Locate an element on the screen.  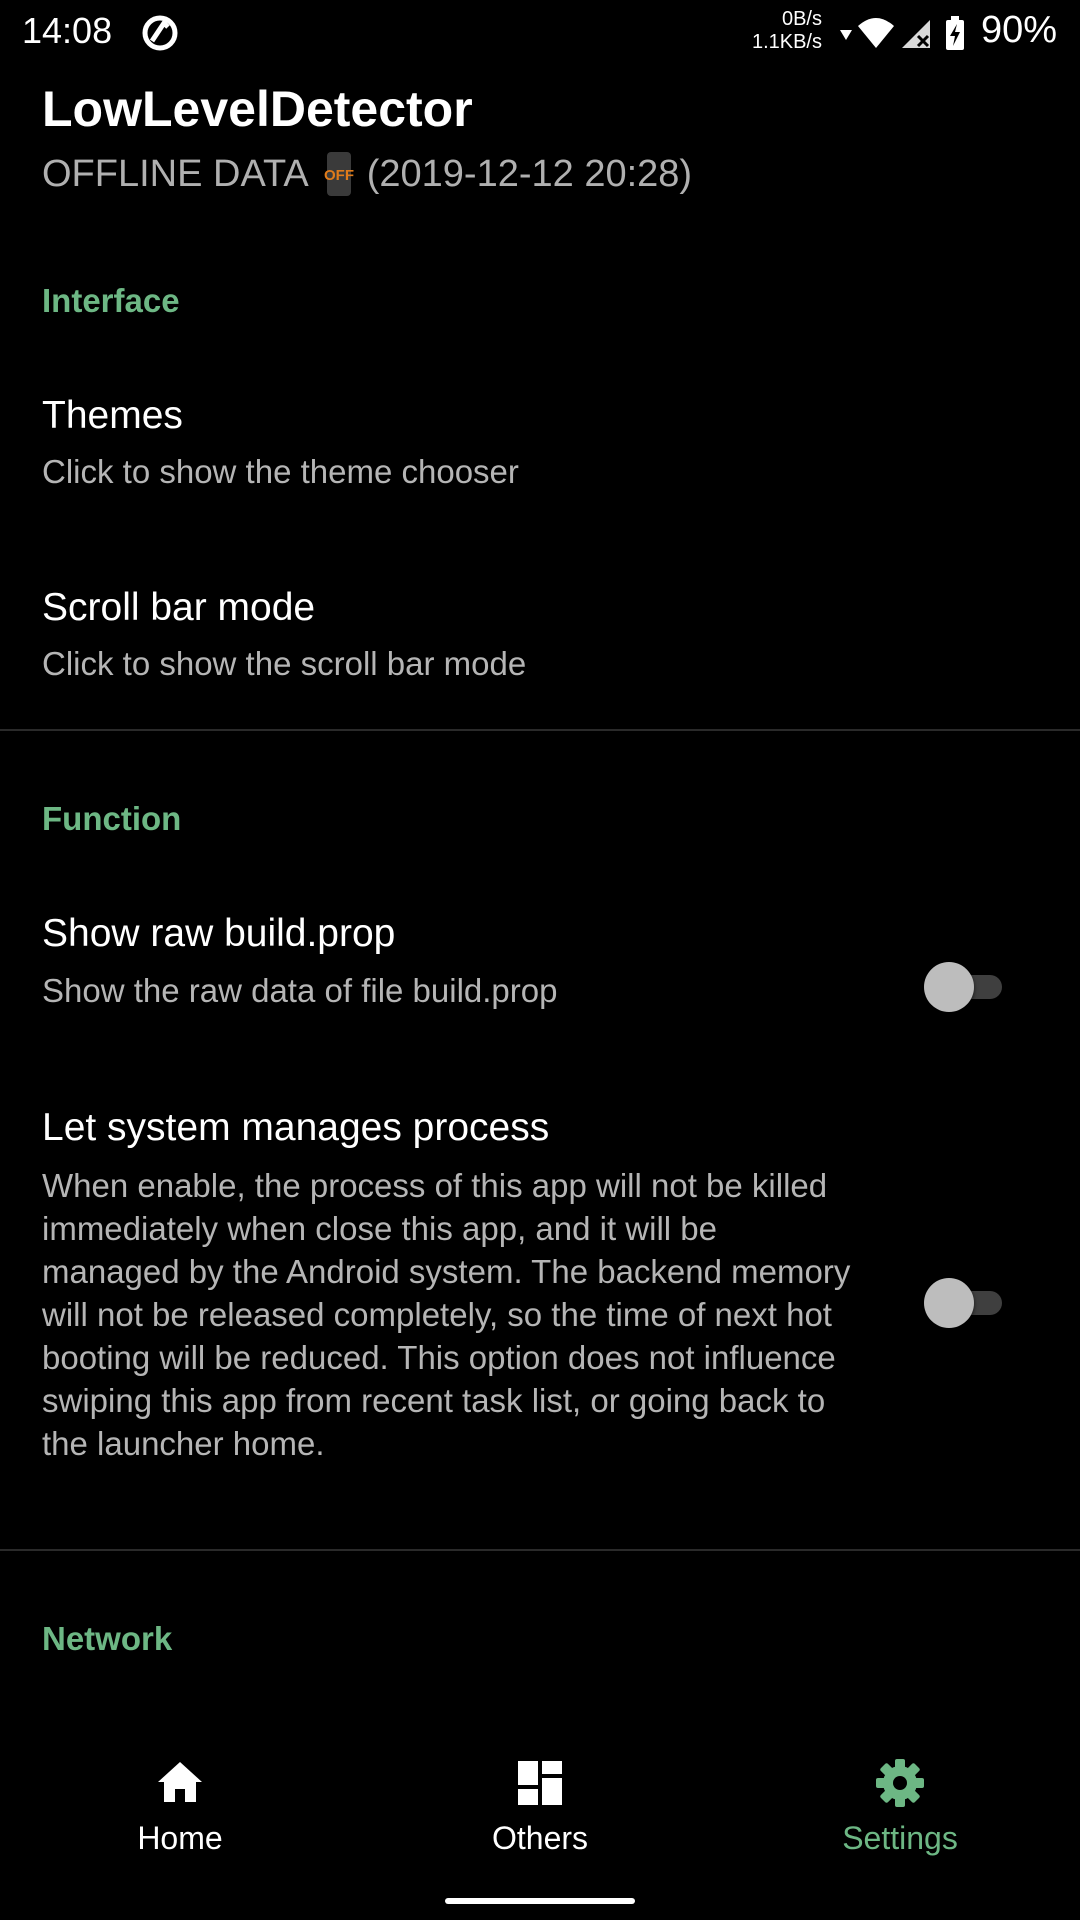
offline-badge: OFF is located at coordinates (339, 174).